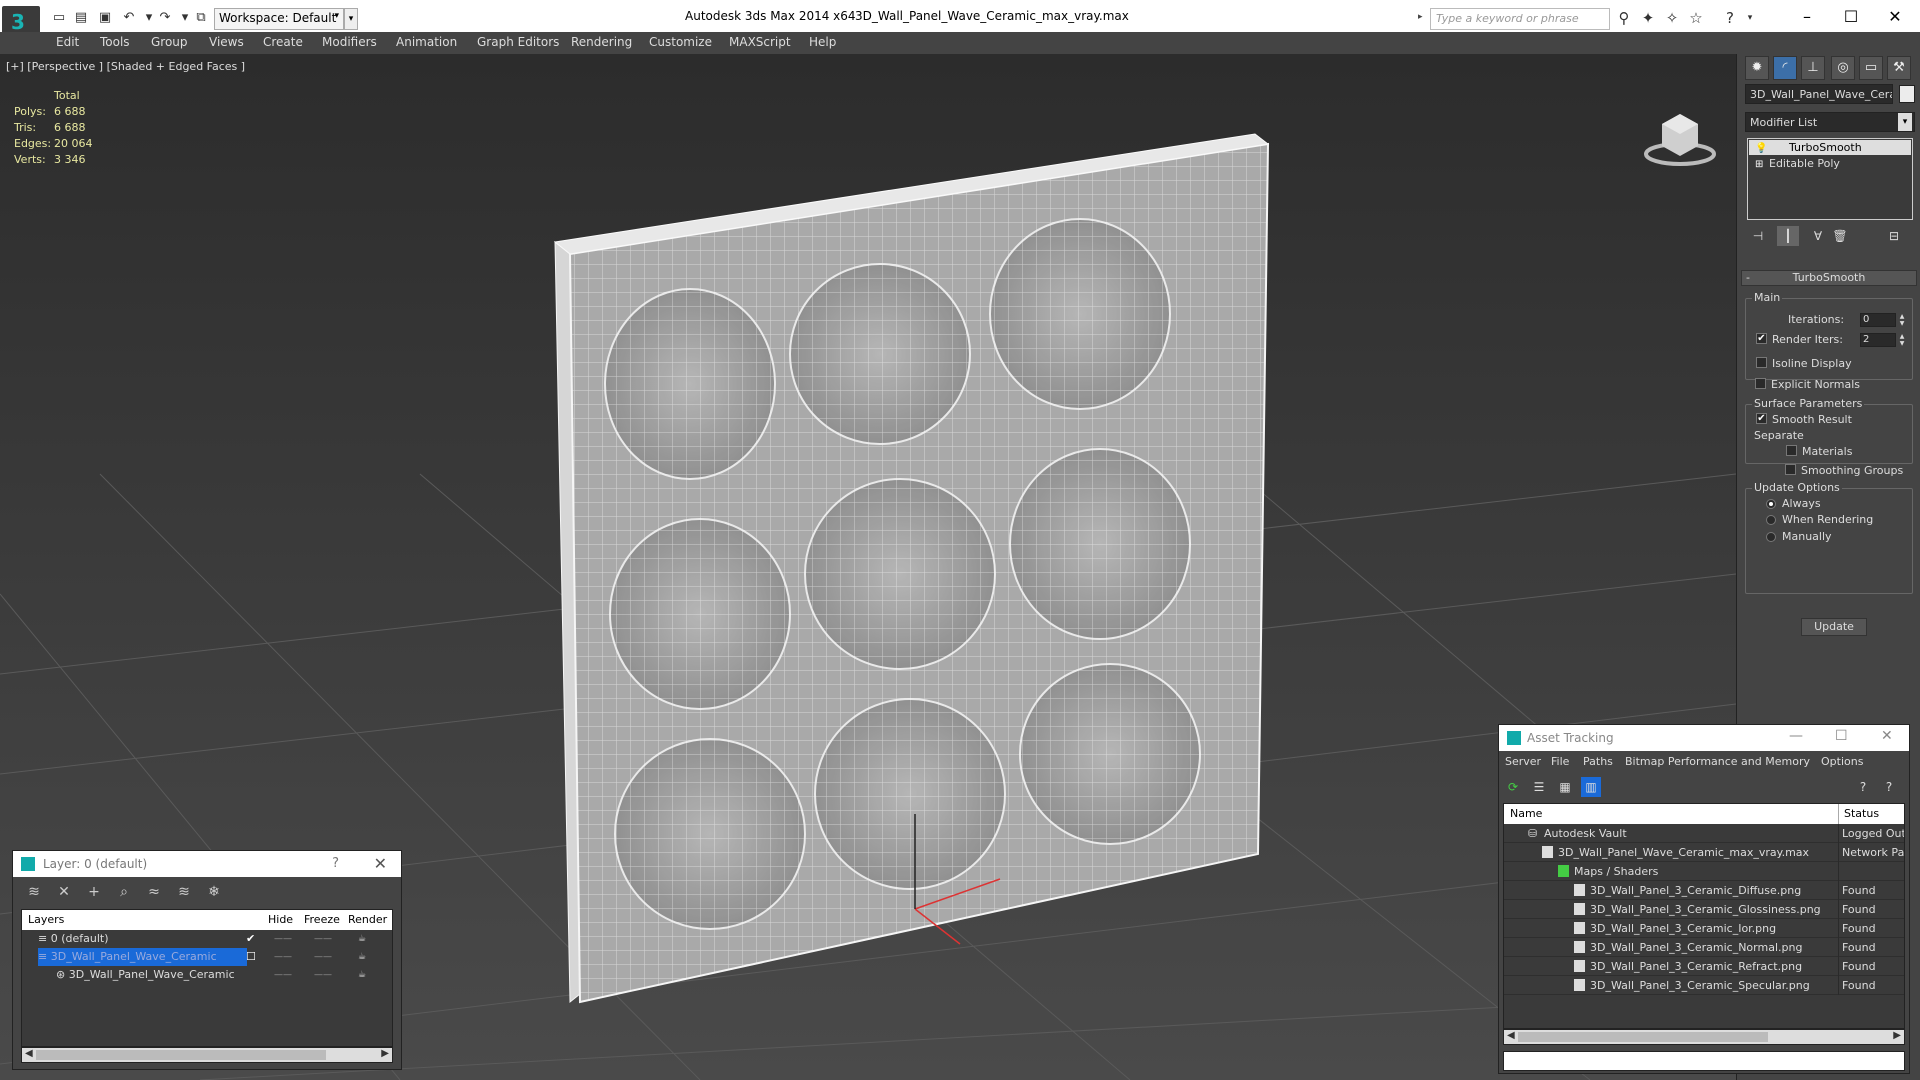  Describe the element at coordinates (1834, 627) in the screenshot. I see `update-button: Update` at that location.